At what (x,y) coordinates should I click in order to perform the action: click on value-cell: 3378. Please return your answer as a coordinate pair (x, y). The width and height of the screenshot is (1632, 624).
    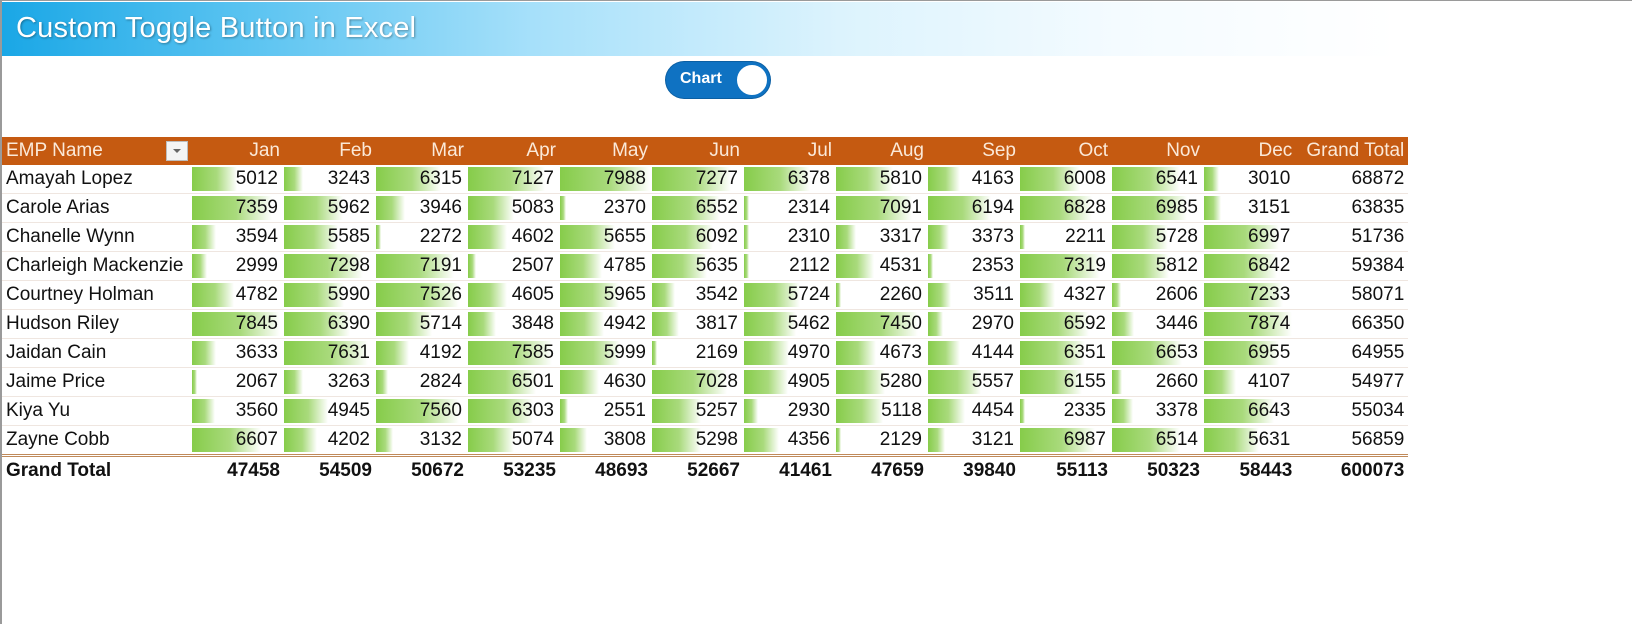
    Looking at the image, I should click on (1158, 411).